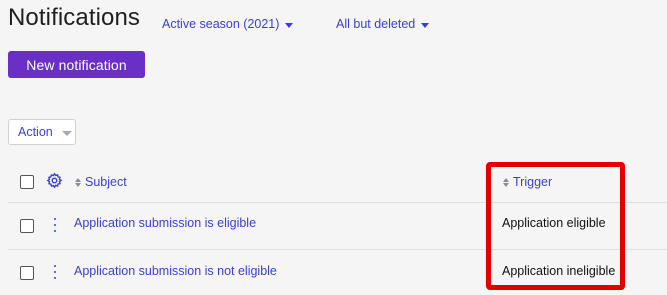 The width and height of the screenshot is (667, 295). What do you see at coordinates (533, 182) in the screenshot?
I see `trigger-column-label: Trigger` at bounding box center [533, 182].